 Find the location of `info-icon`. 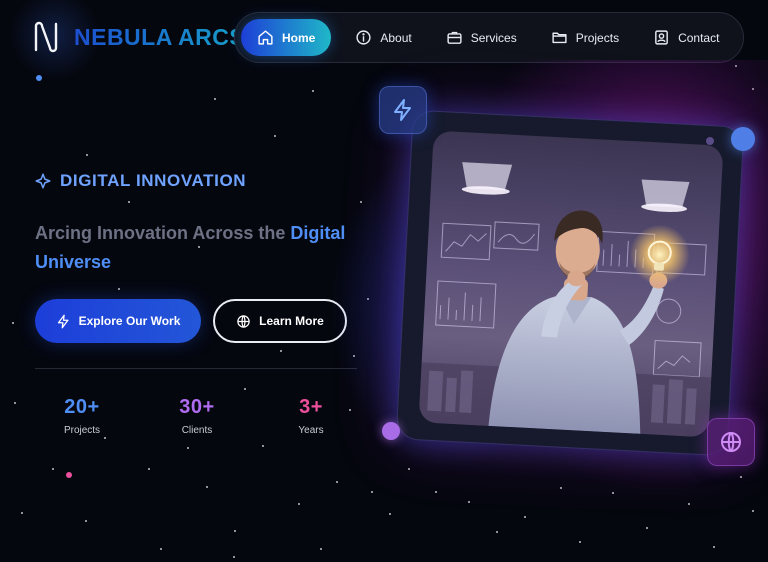

info-icon is located at coordinates (363, 37).